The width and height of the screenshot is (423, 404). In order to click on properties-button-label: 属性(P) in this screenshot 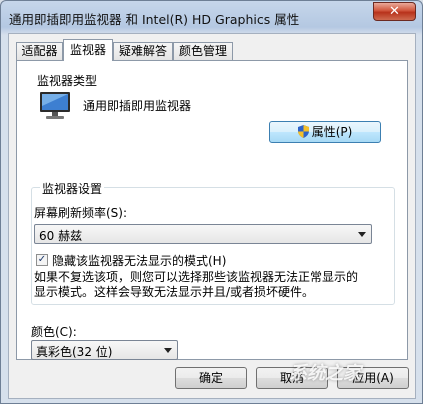, I will do `click(332, 132)`.